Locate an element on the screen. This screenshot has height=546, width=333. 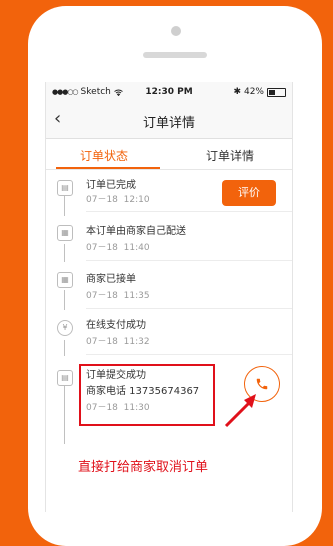
timeline-title: 商家已接单 is located at coordinates (111, 279).